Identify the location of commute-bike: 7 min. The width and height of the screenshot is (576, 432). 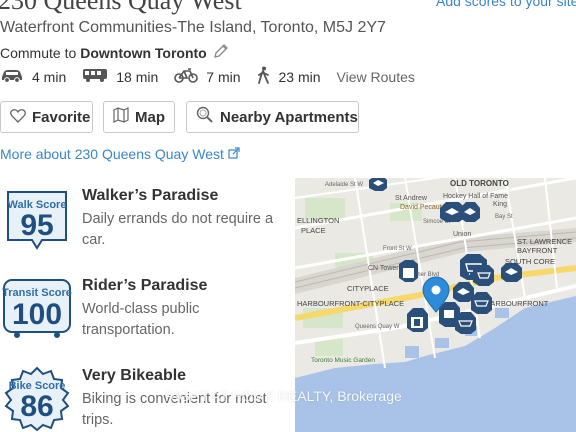
(207, 76).